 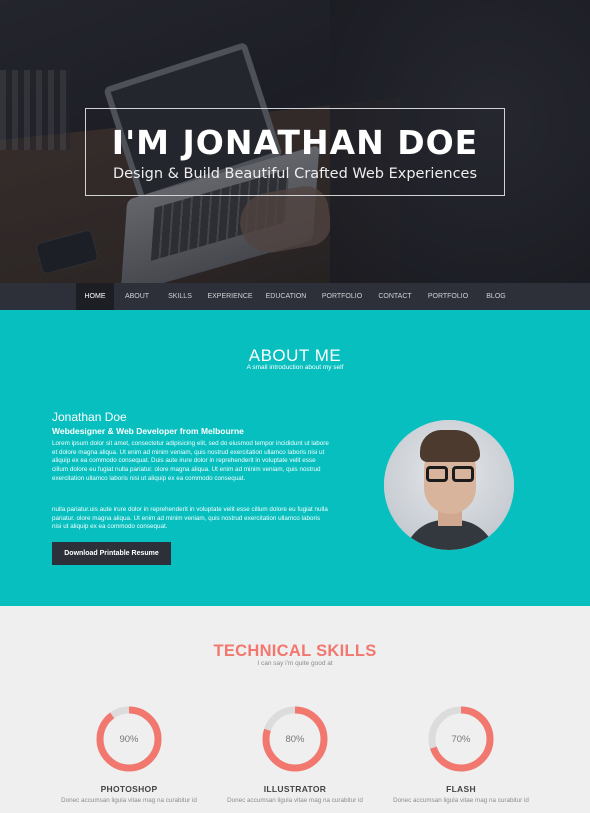 I want to click on hero-title: I'M JONATHAN DOE, so click(x=295, y=142).